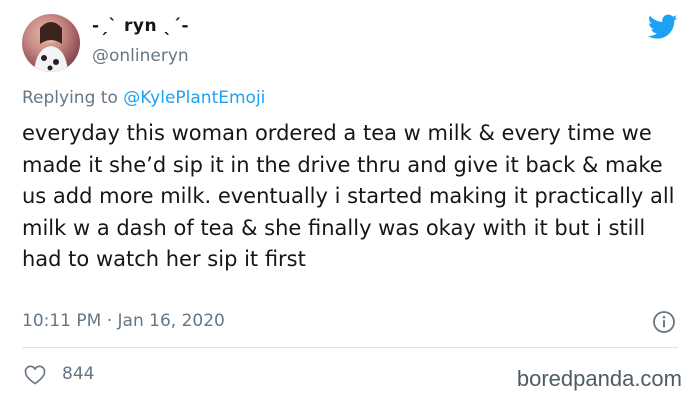 This screenshot has width=700, height=402. Describe the element at coordinates (194, 98) in the screenshot. I see `reply-to-link: @KylePlantEmoji` at that location.